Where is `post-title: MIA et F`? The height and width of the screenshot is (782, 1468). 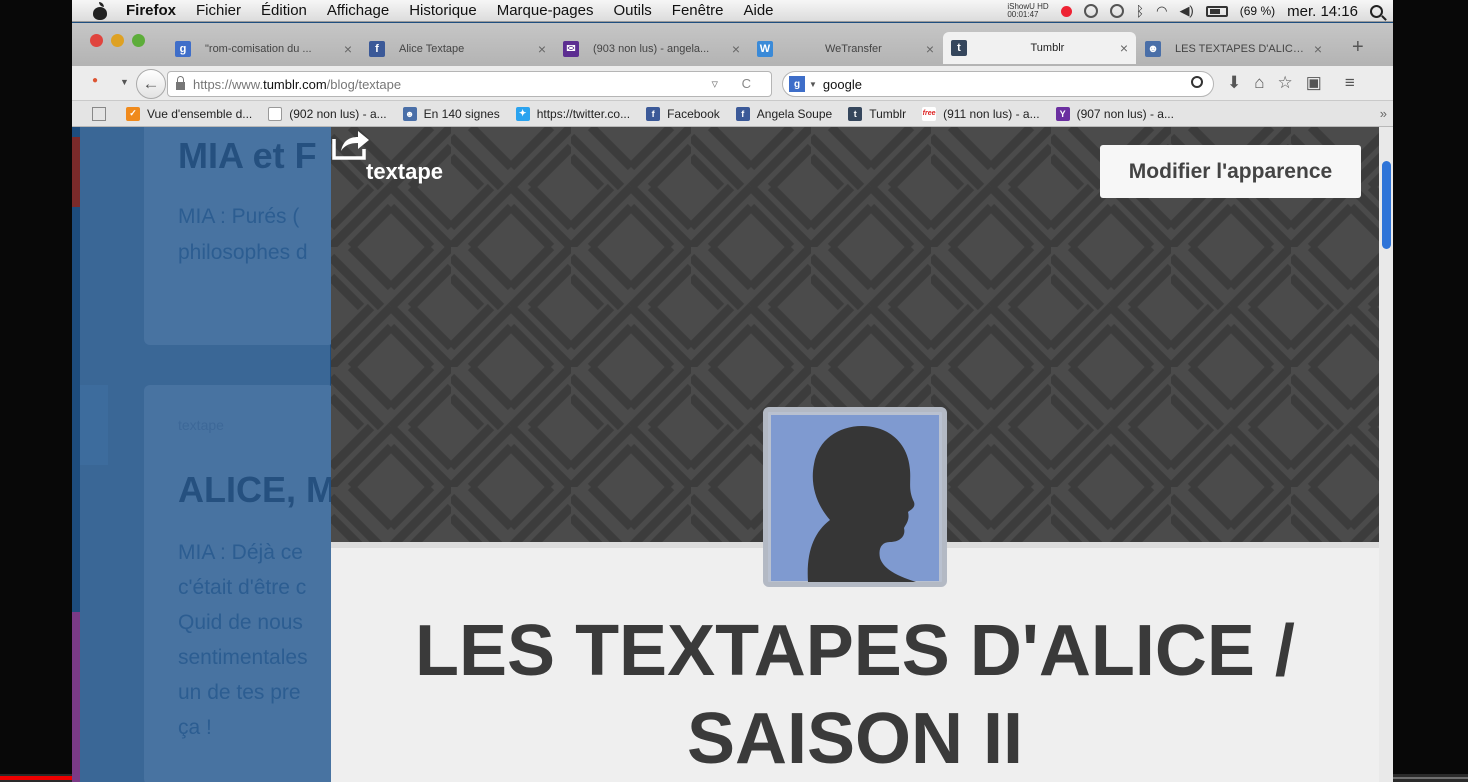 post-title: MIA et F is located at coordinates (247, 155).